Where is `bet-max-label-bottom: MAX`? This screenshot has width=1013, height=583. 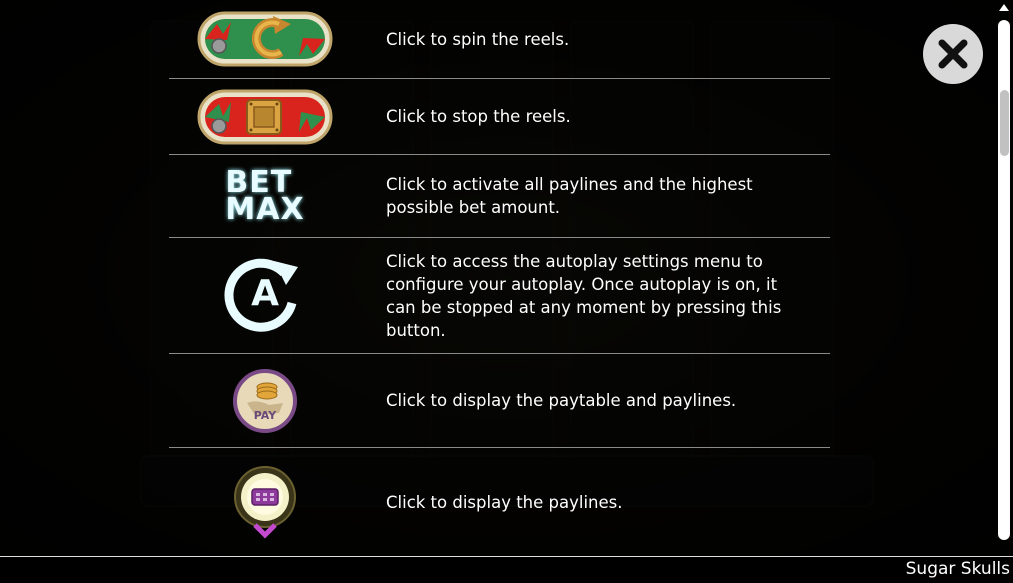 bet-max-label-bottom: MAX is located at coordinates (265, 209).